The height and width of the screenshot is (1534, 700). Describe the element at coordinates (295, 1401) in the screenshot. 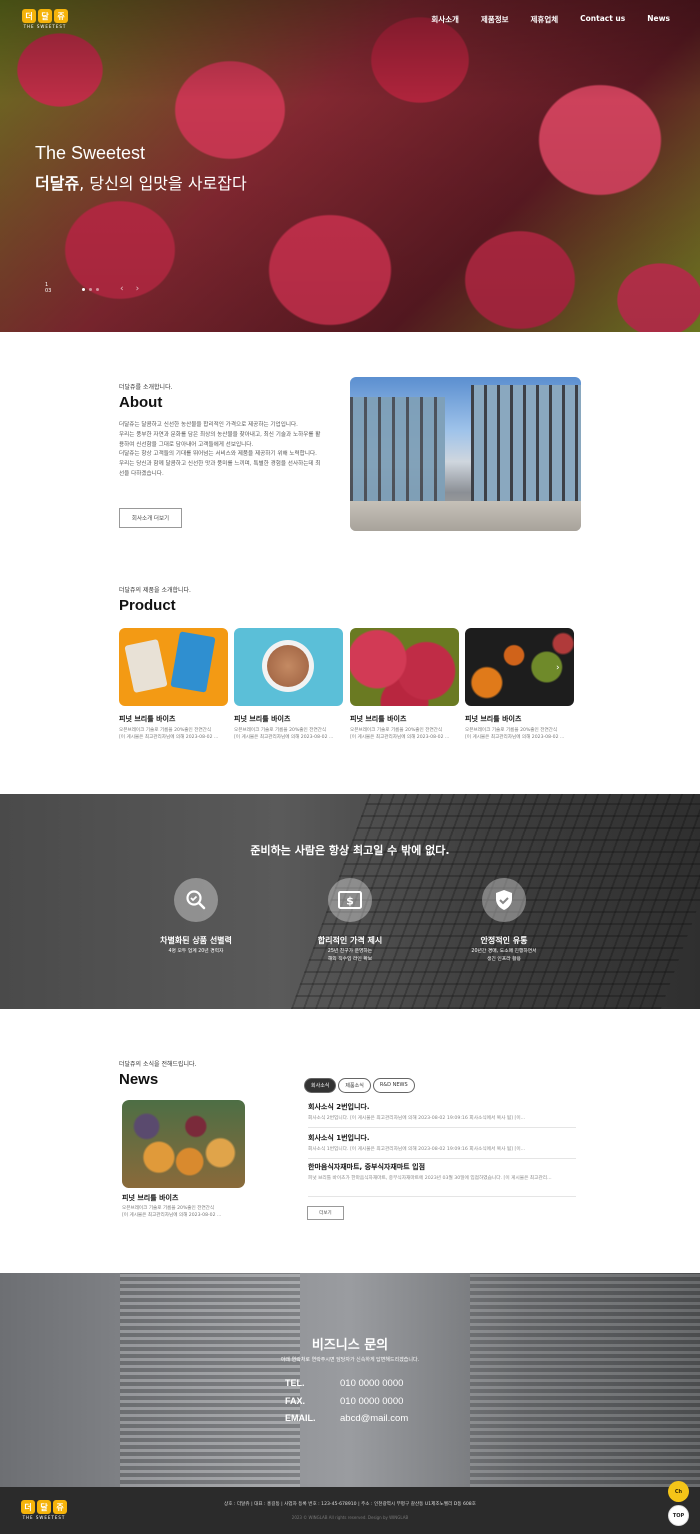

I see `contact-label: FAX.` at that location.